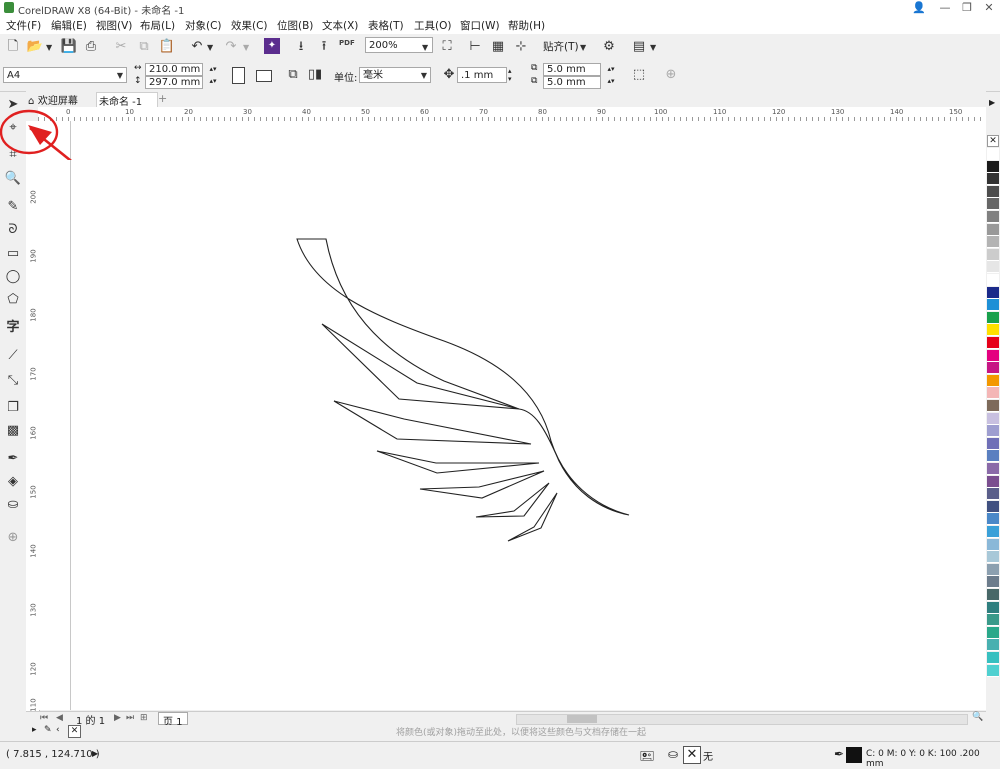 Image resolution: width=1000 pixels, height=769 pixels. I want to click on minimize-button: —, so click(945, 8).